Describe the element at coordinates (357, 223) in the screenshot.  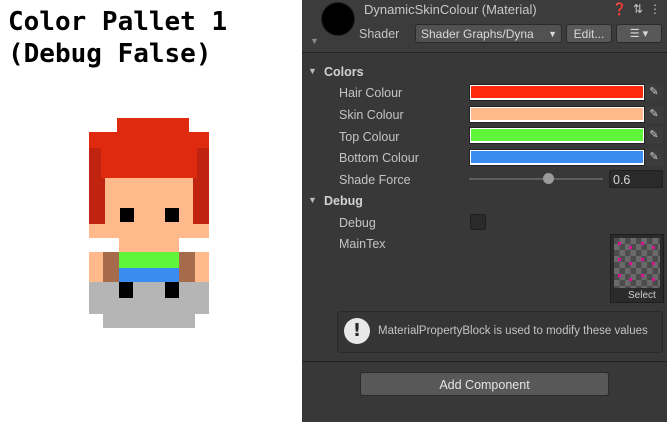
I see `debug-label: Debug` at that location.